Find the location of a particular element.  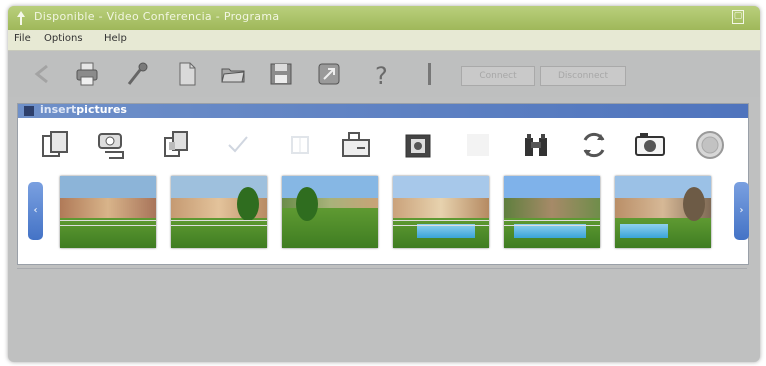

camera-icon is located at coordinates (650, 144).